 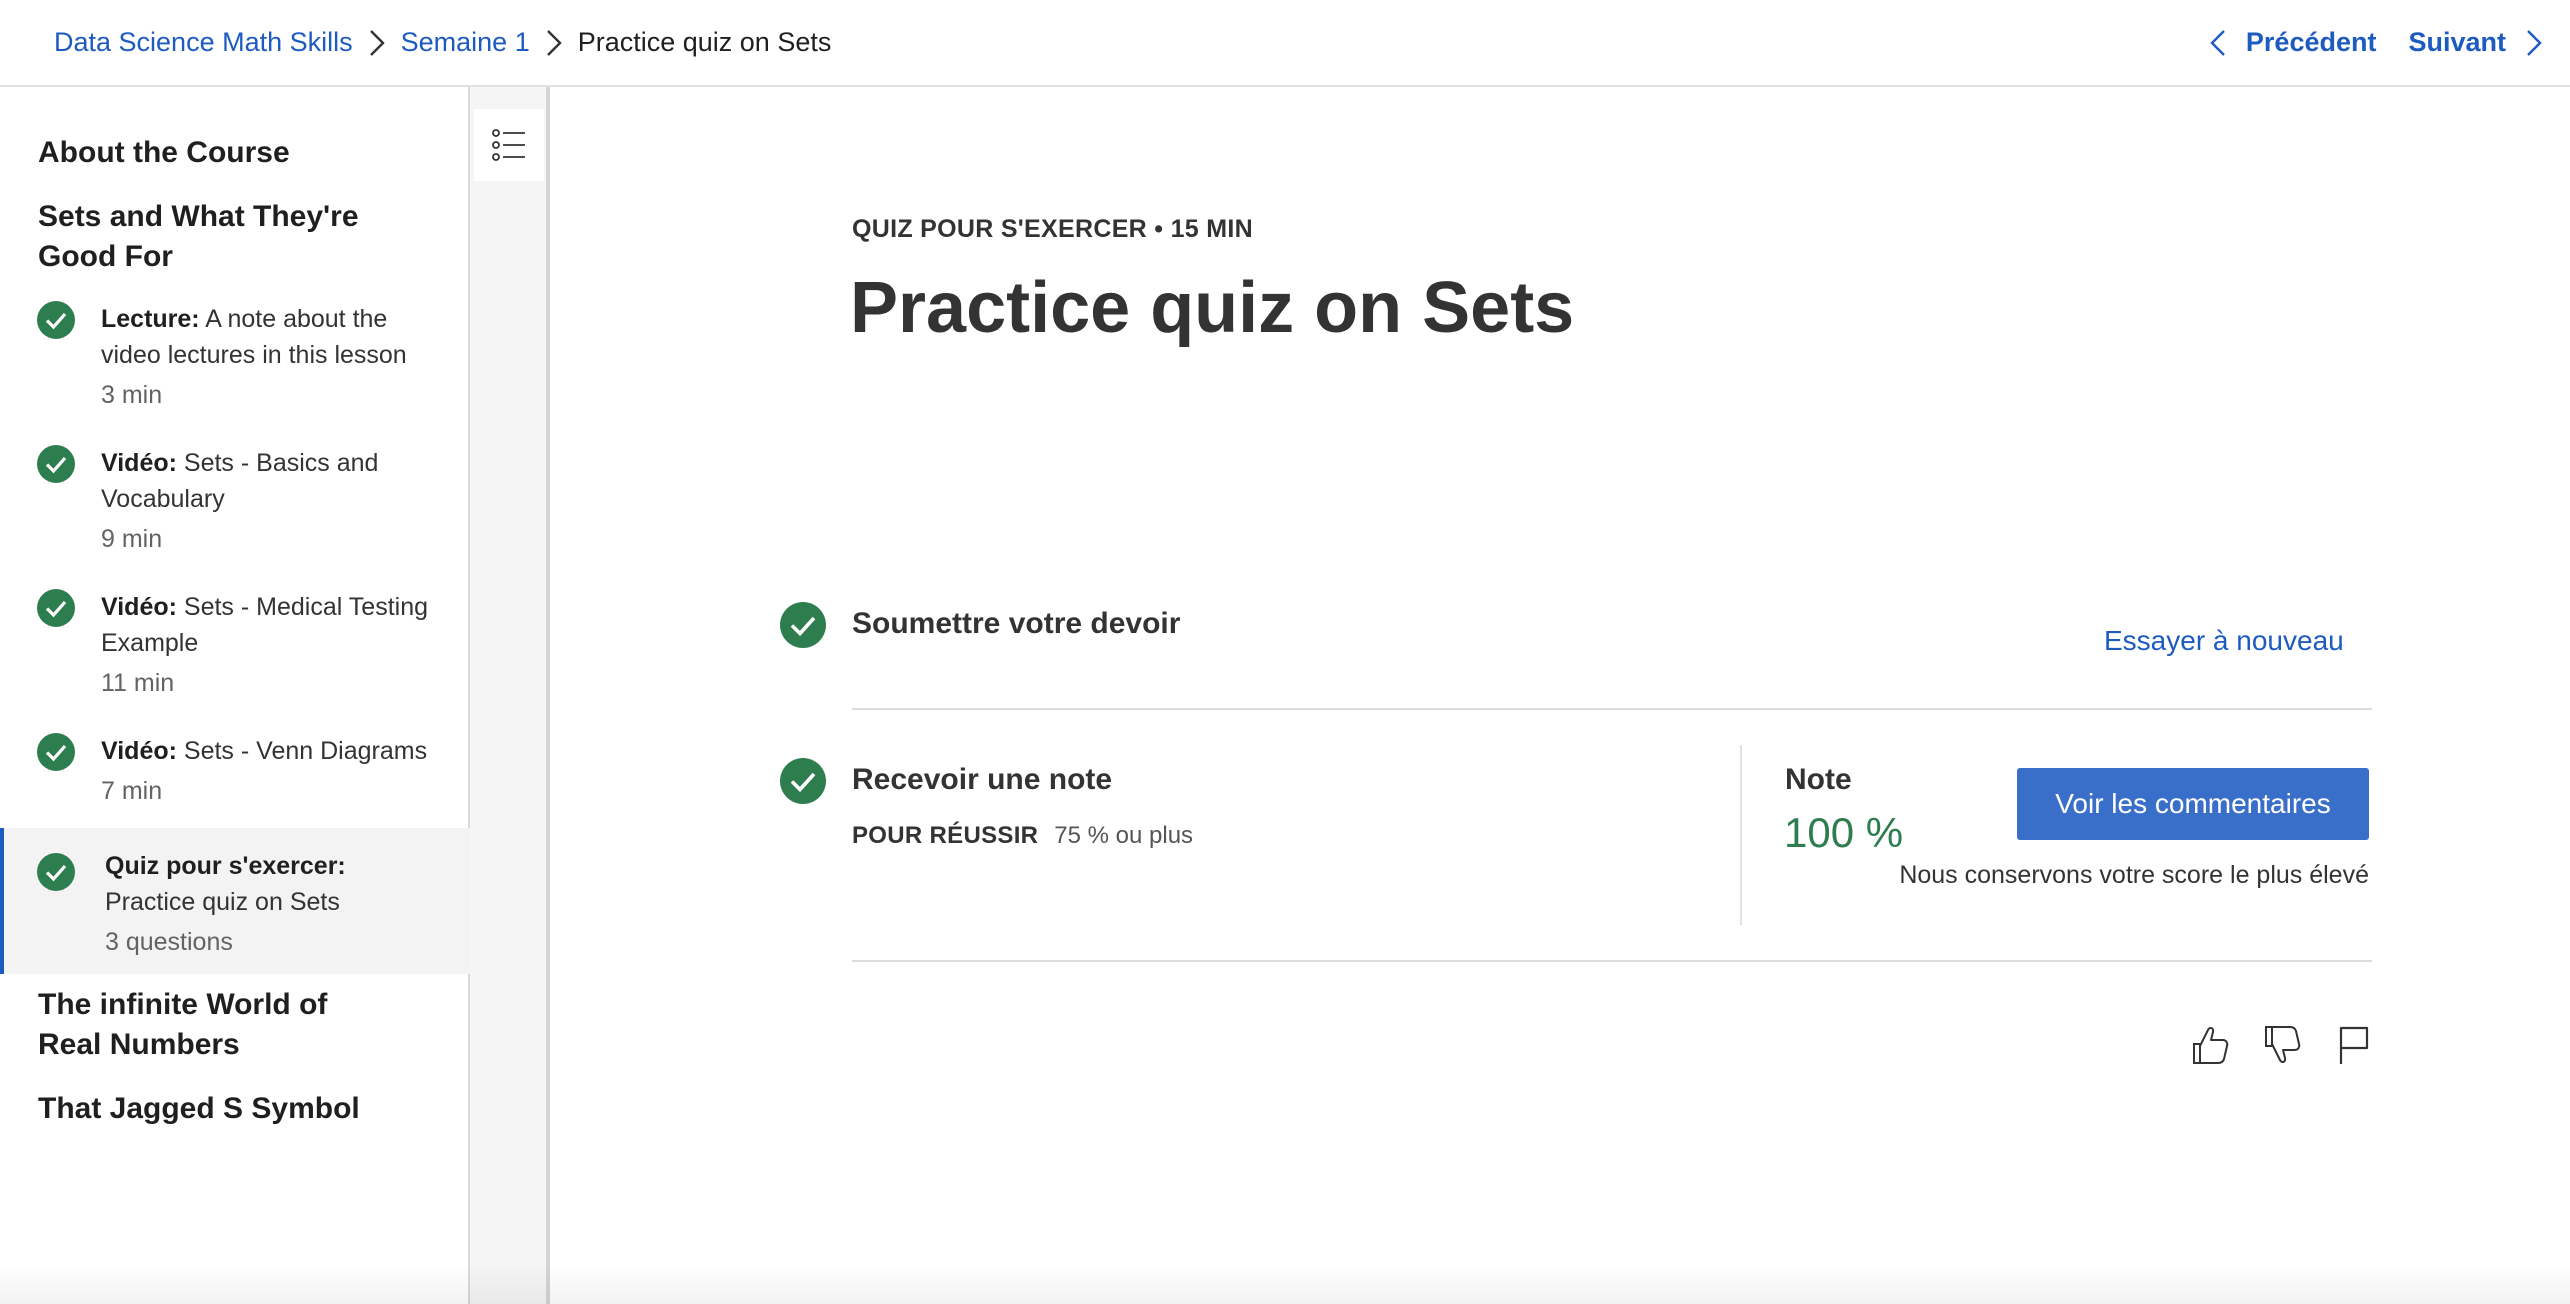 I want to click on list-icon, so click(x=508, y=145).